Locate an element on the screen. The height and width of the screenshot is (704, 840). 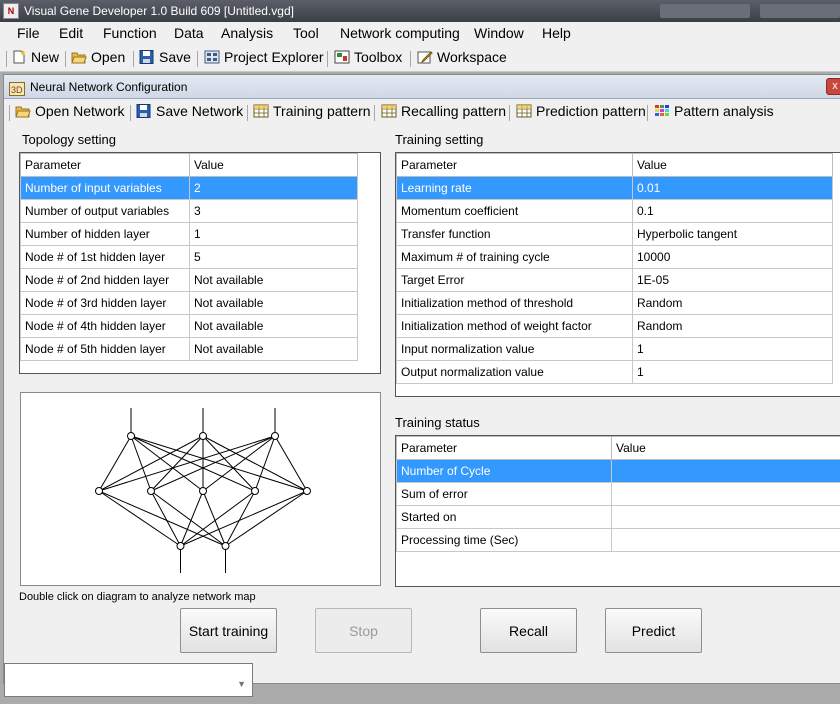
table-row: Node # of 4th hidden layer Not available is located at coordinates (189, 326).